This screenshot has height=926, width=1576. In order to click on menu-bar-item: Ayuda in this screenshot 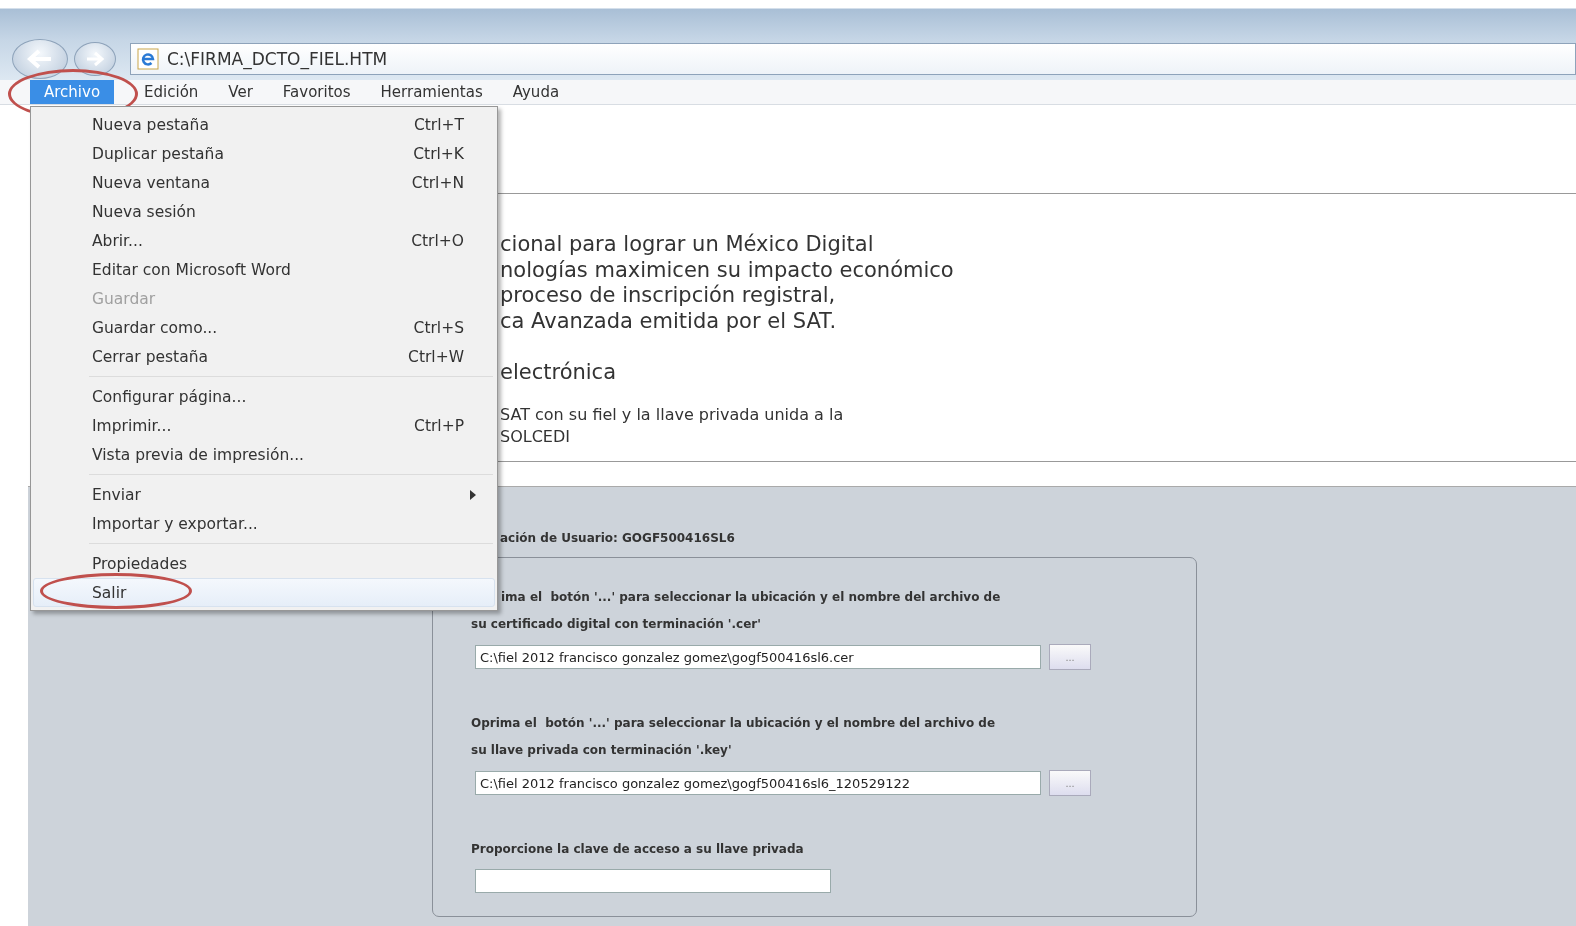, I will do `click(536, 92)`.